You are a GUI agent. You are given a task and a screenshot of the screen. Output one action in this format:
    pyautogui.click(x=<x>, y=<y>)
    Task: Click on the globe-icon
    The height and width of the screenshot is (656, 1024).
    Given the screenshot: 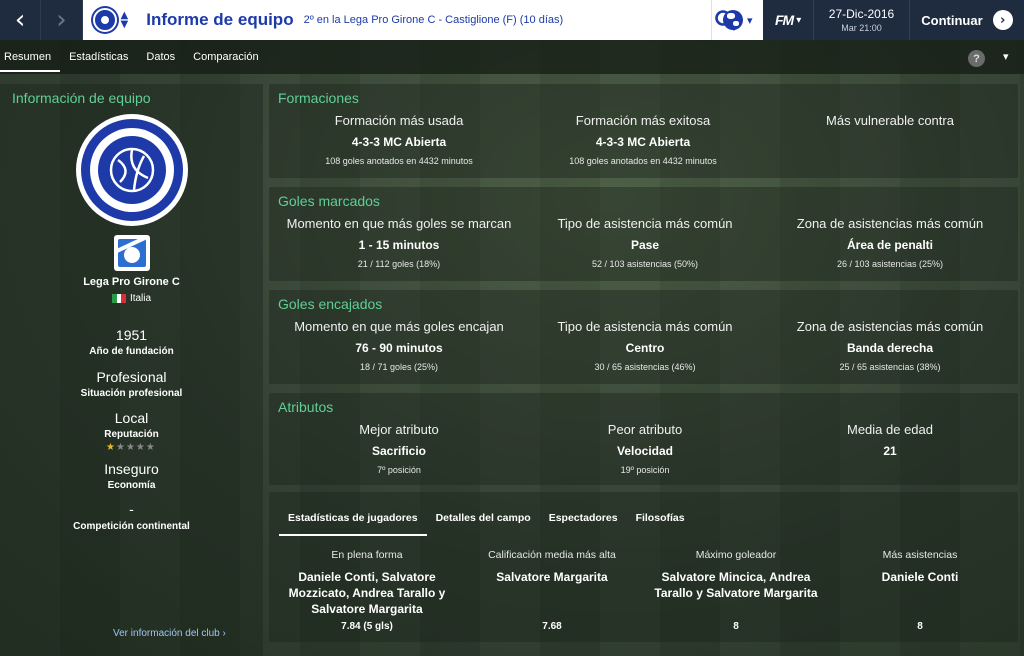 What is the action you would take?
    pyautogui.click(x=733, y=20)
    